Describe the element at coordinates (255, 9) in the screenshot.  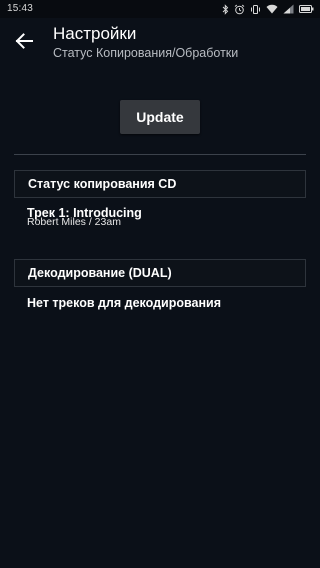
I see `vibrate-icon` at that location.